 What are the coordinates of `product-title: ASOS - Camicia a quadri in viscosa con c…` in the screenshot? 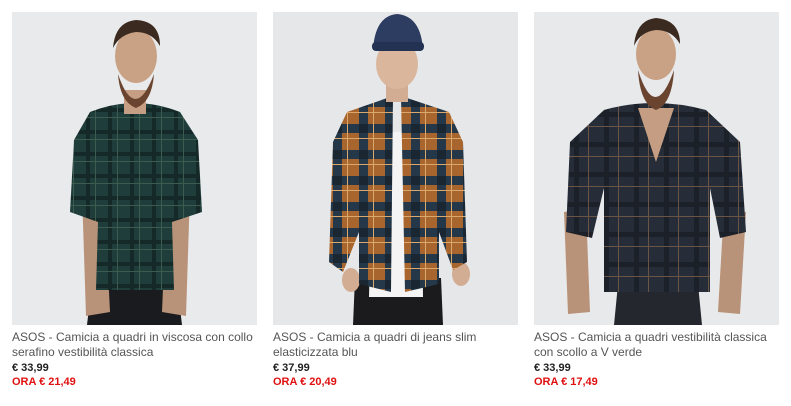 It's located at (134, 345).